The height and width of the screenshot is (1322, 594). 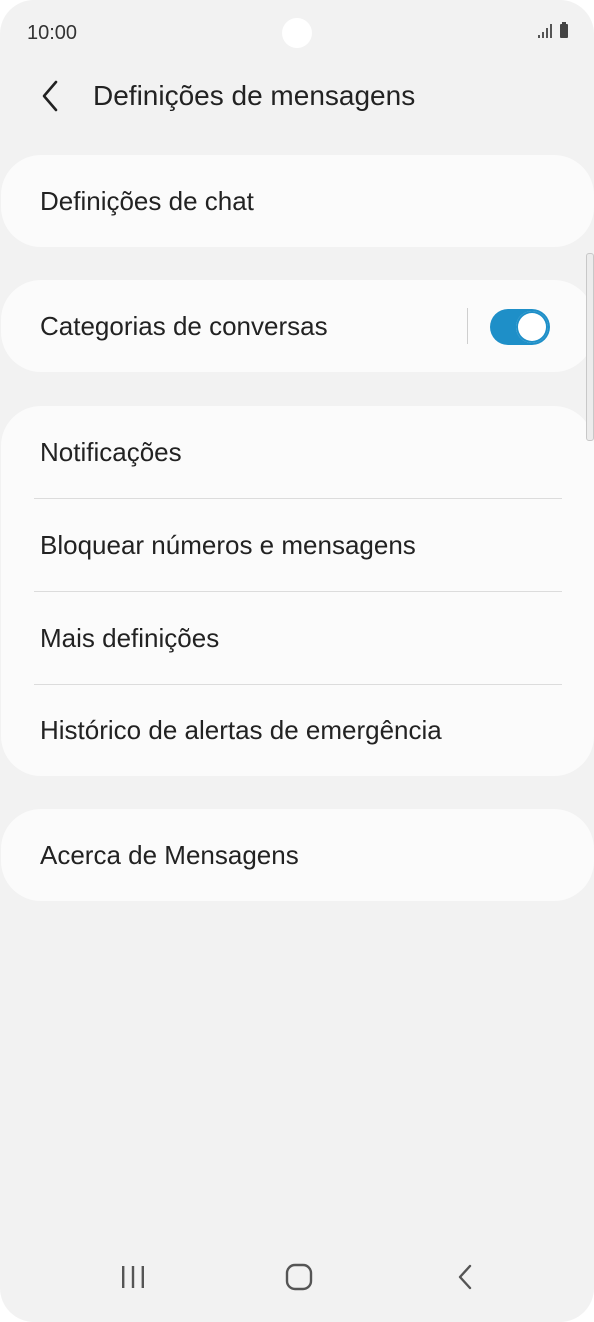 What do you see at coordinates (297, 452) in the screenshot?
I see `settings-item-notifications: Notificações` at bounding box center [297, 452].